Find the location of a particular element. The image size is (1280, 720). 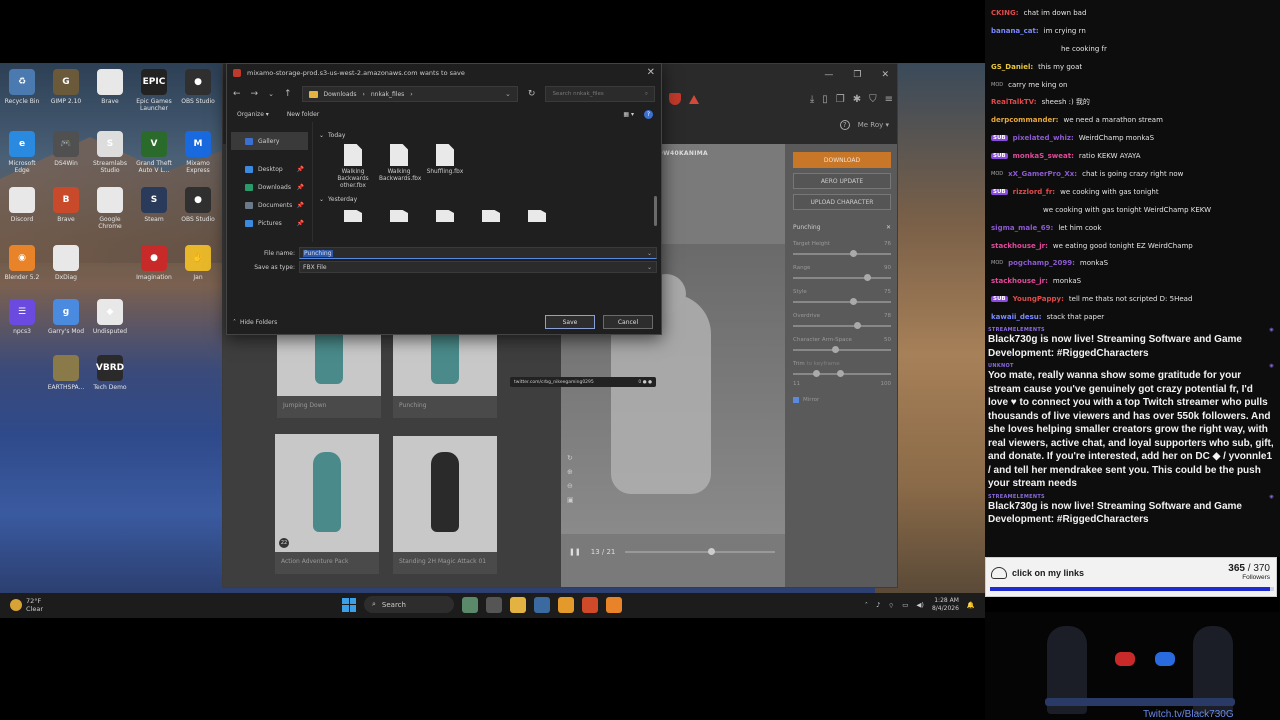

nav-item-documents: Documents 📌 is located at coordinates (269, 205).